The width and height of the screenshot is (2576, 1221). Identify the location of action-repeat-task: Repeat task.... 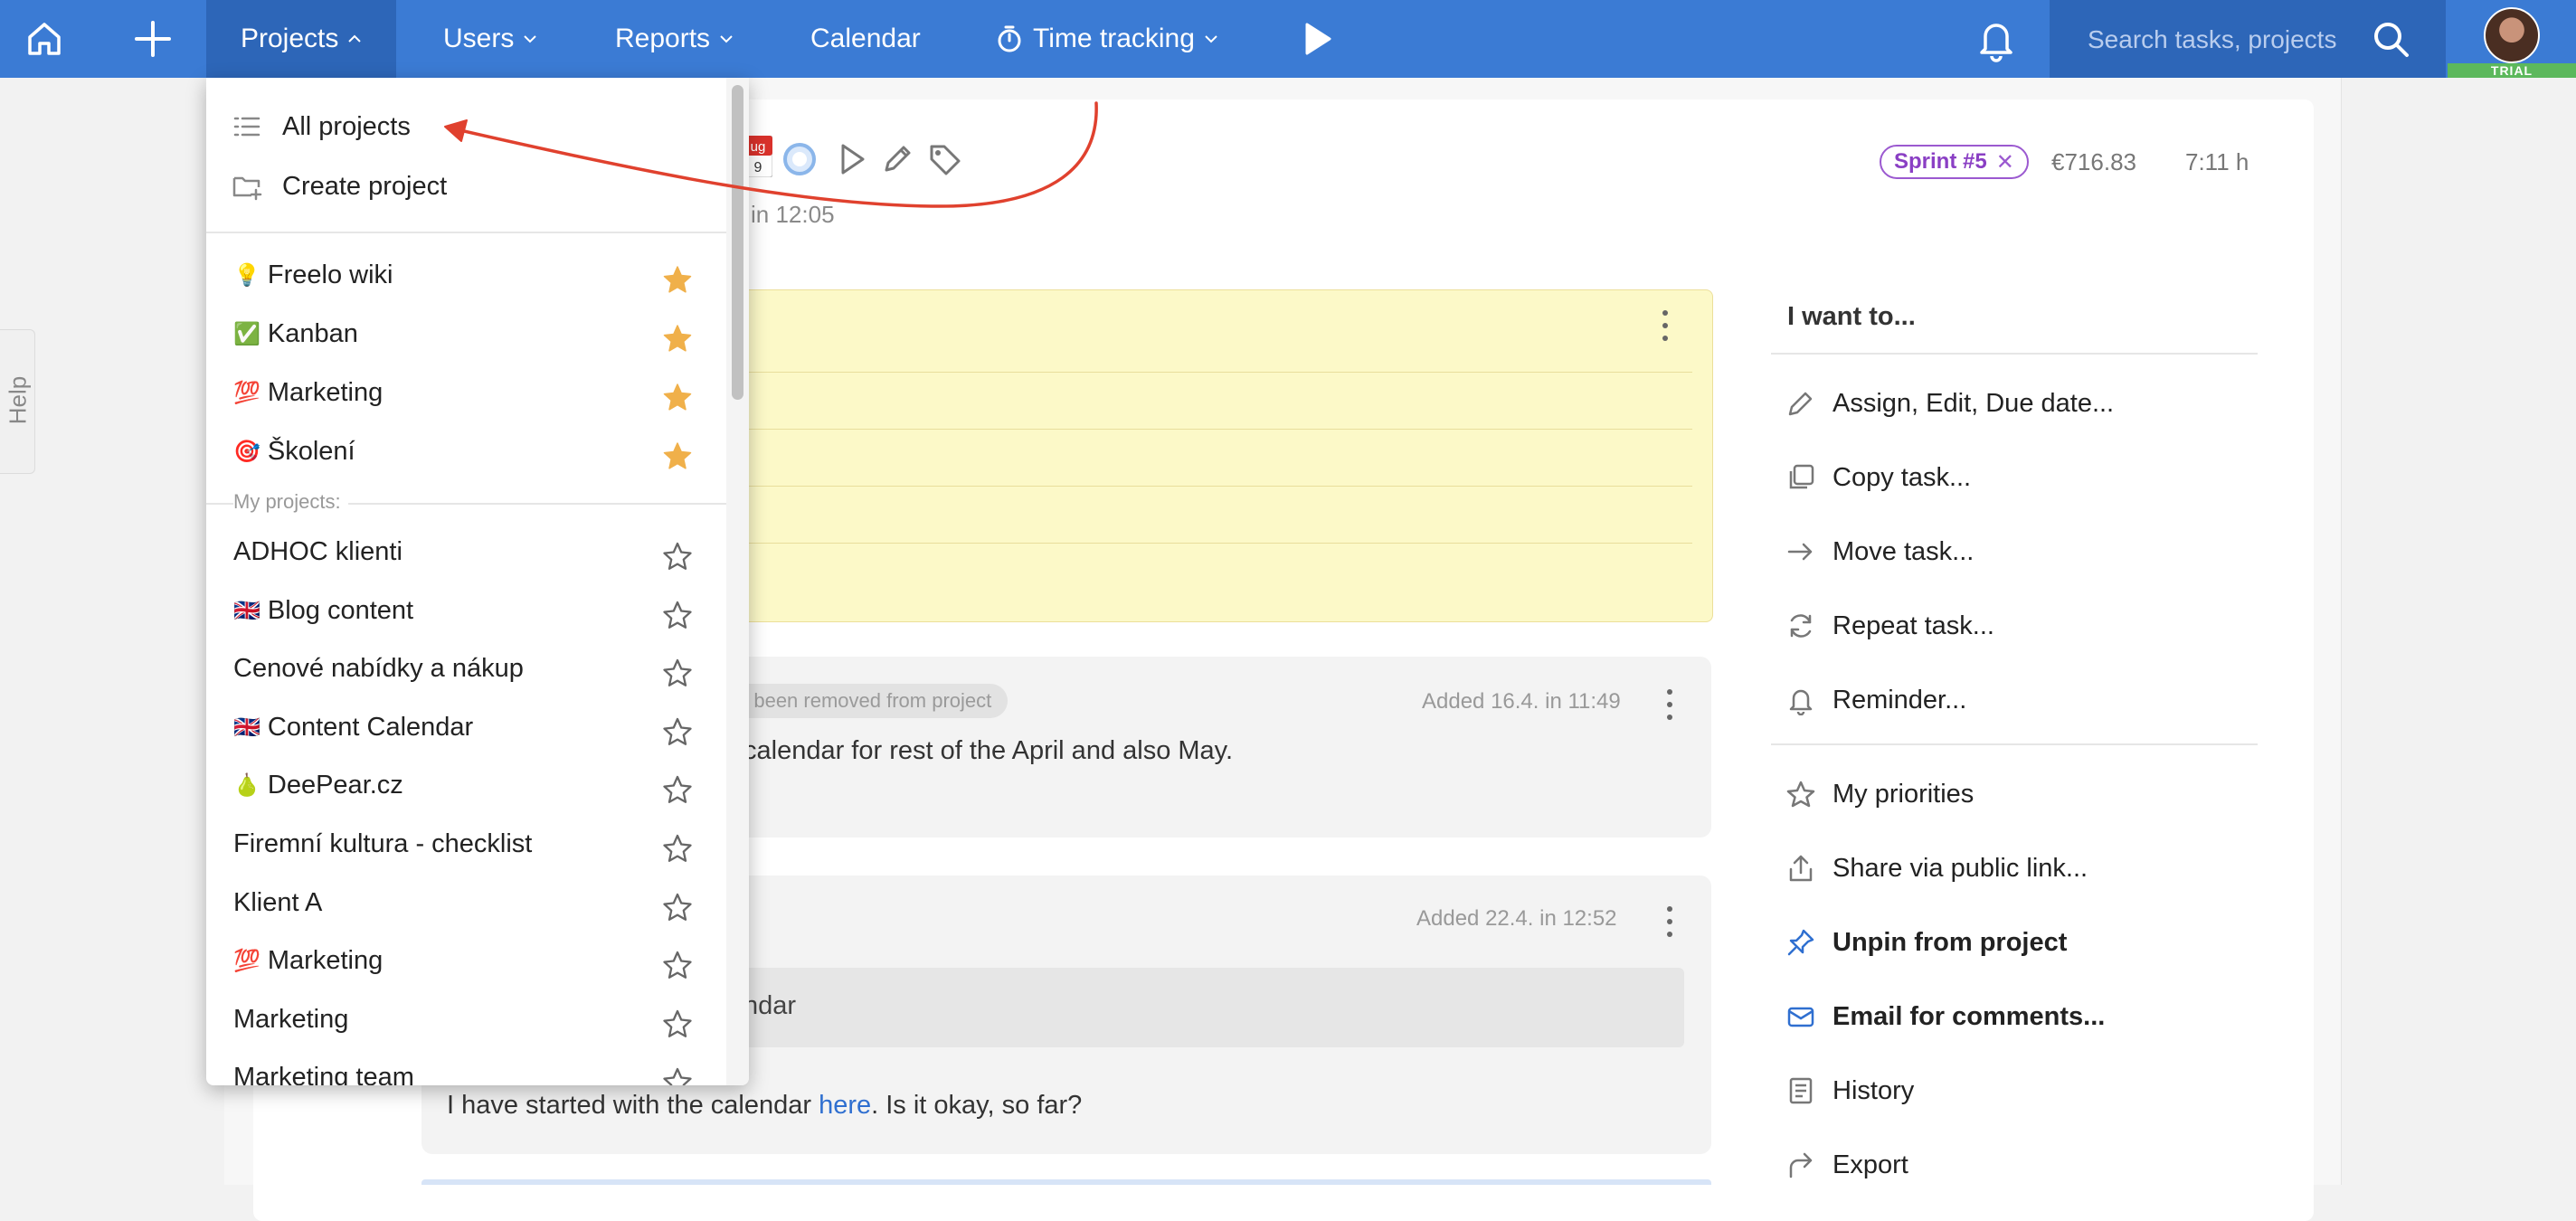
(1890, 626).